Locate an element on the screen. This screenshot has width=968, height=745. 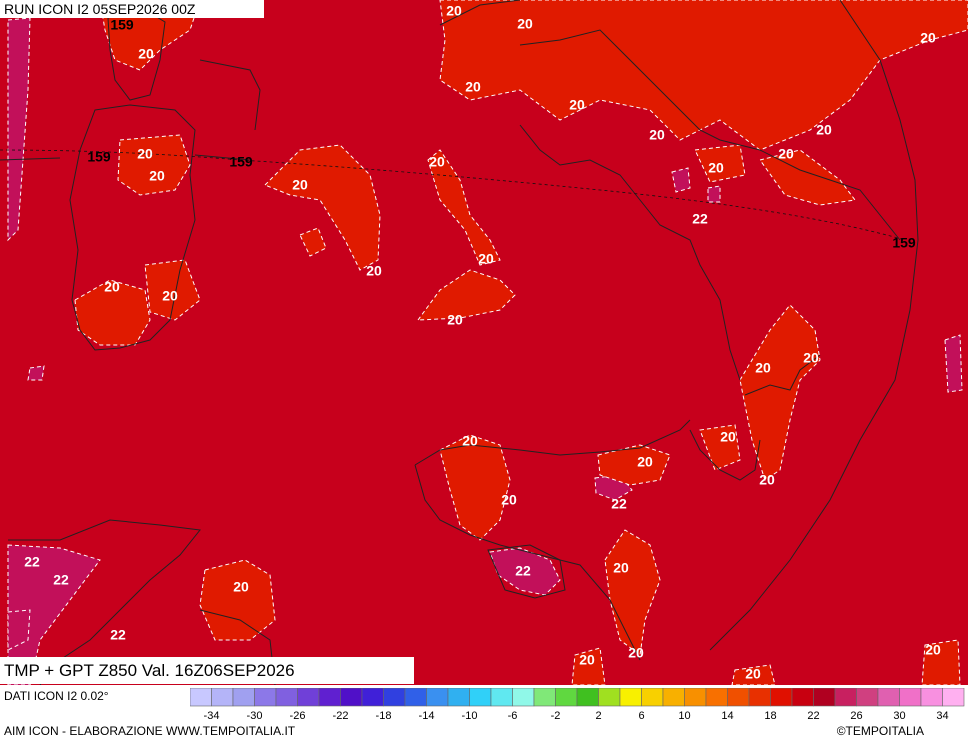
brand: ©TEMPOITALIA is located at coordinates (880, 731).